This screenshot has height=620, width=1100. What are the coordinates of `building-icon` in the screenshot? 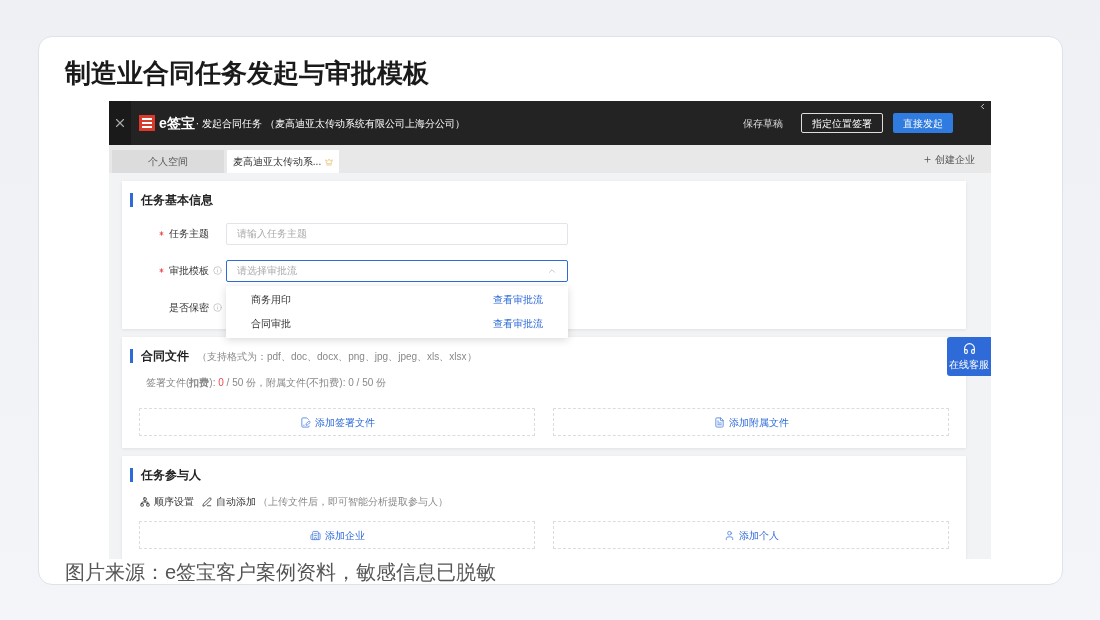 It's located at (315, 535).